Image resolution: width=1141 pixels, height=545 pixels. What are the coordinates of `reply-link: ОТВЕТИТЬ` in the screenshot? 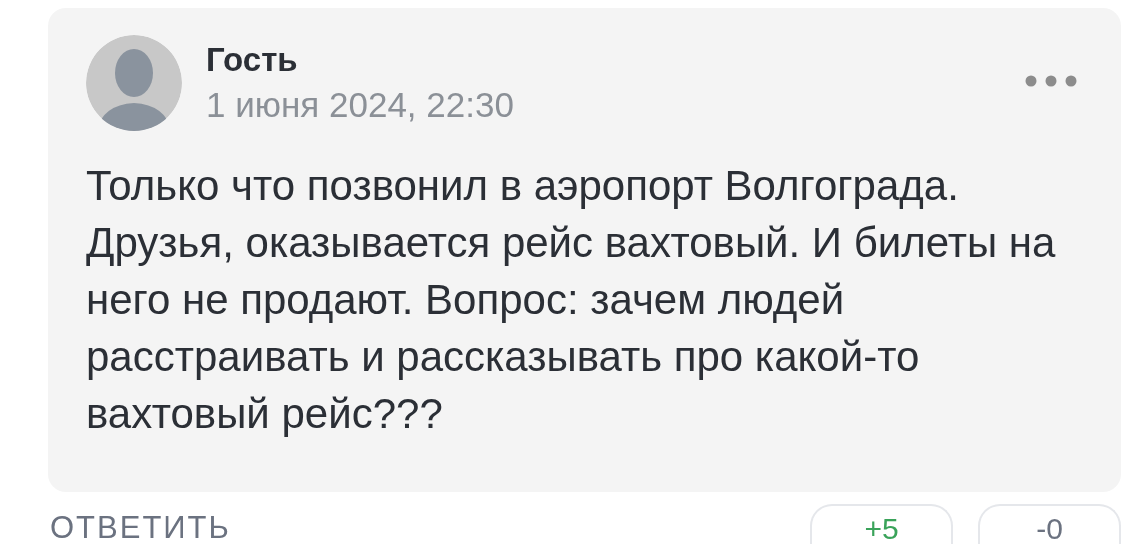 It's located at (140, 527).